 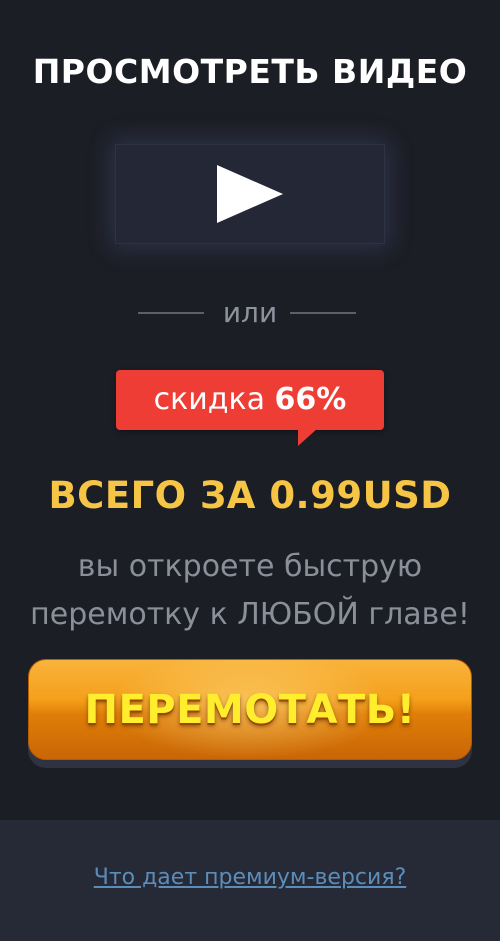 I want to click on or-divider: или, so click(x=250, y=313).